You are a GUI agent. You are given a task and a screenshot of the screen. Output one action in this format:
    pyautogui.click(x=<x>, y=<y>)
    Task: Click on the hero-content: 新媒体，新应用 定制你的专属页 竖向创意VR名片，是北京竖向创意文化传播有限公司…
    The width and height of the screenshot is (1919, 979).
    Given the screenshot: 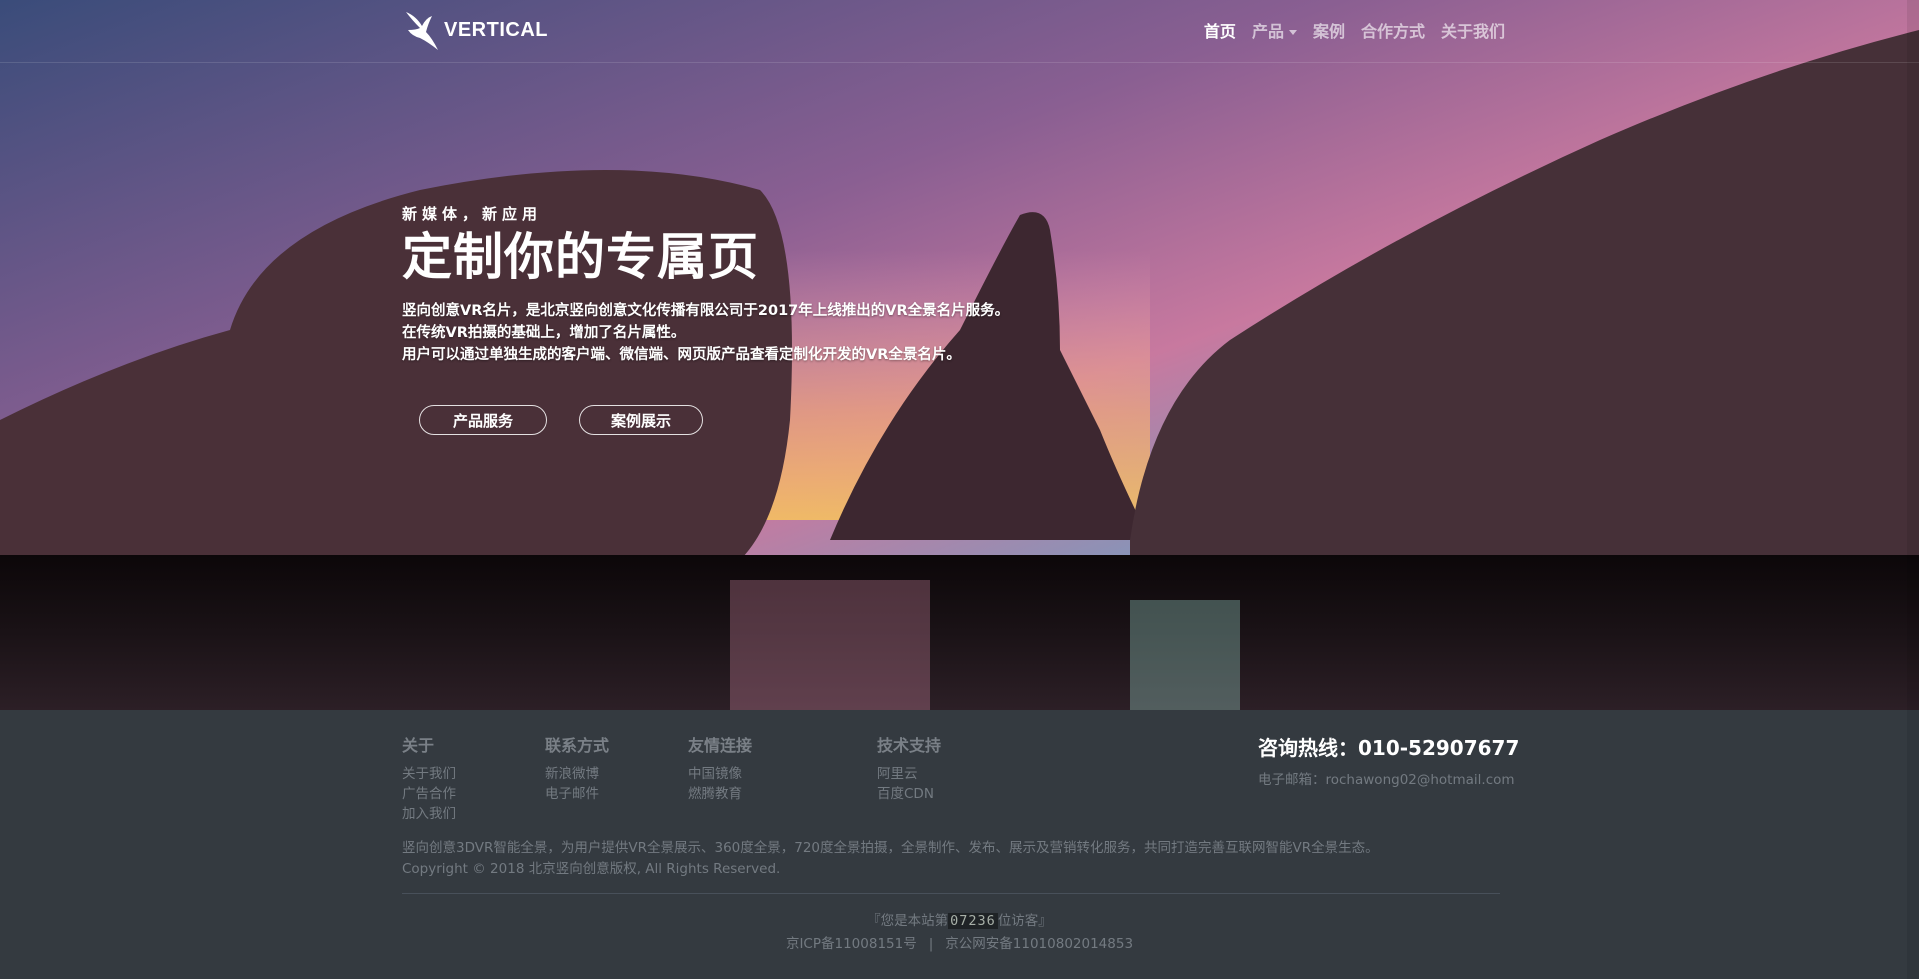 What is the action you would take?
    pyautogui.click(x=705, y=284)
    